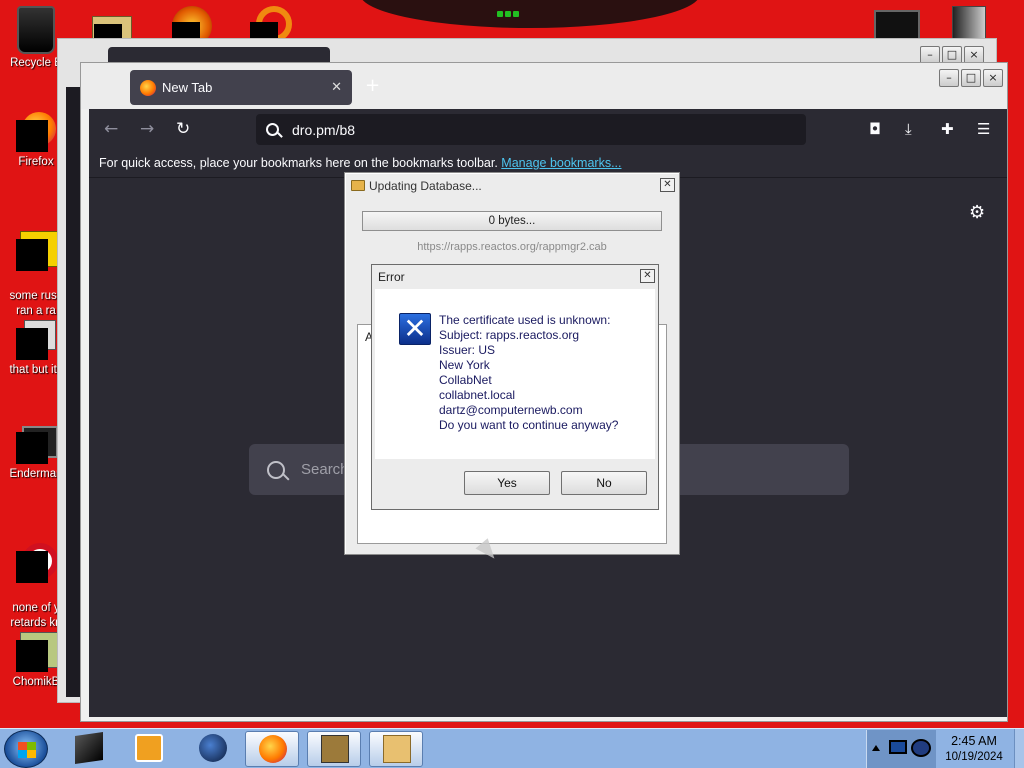 Image resolution: width=1024 pixels, height=768 pixels. Describe the element at coordinates (530, 14) in the screenshot. I see `wallpaper-shape` at that location.